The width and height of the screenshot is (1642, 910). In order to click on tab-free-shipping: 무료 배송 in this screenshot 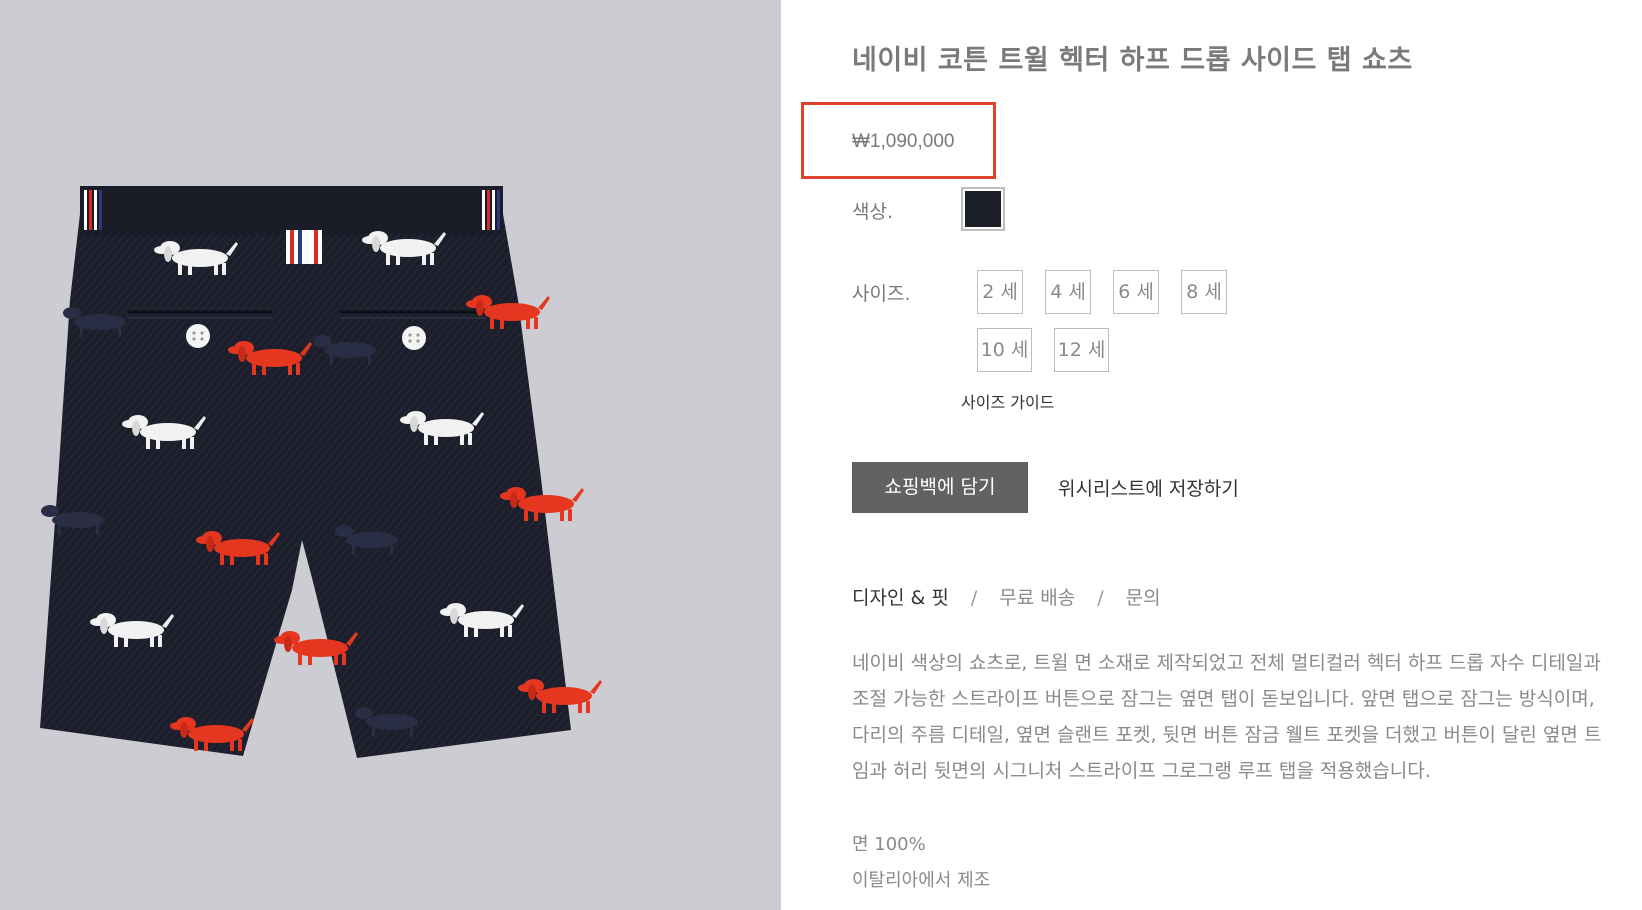, I will do `click(1037, 598)`.